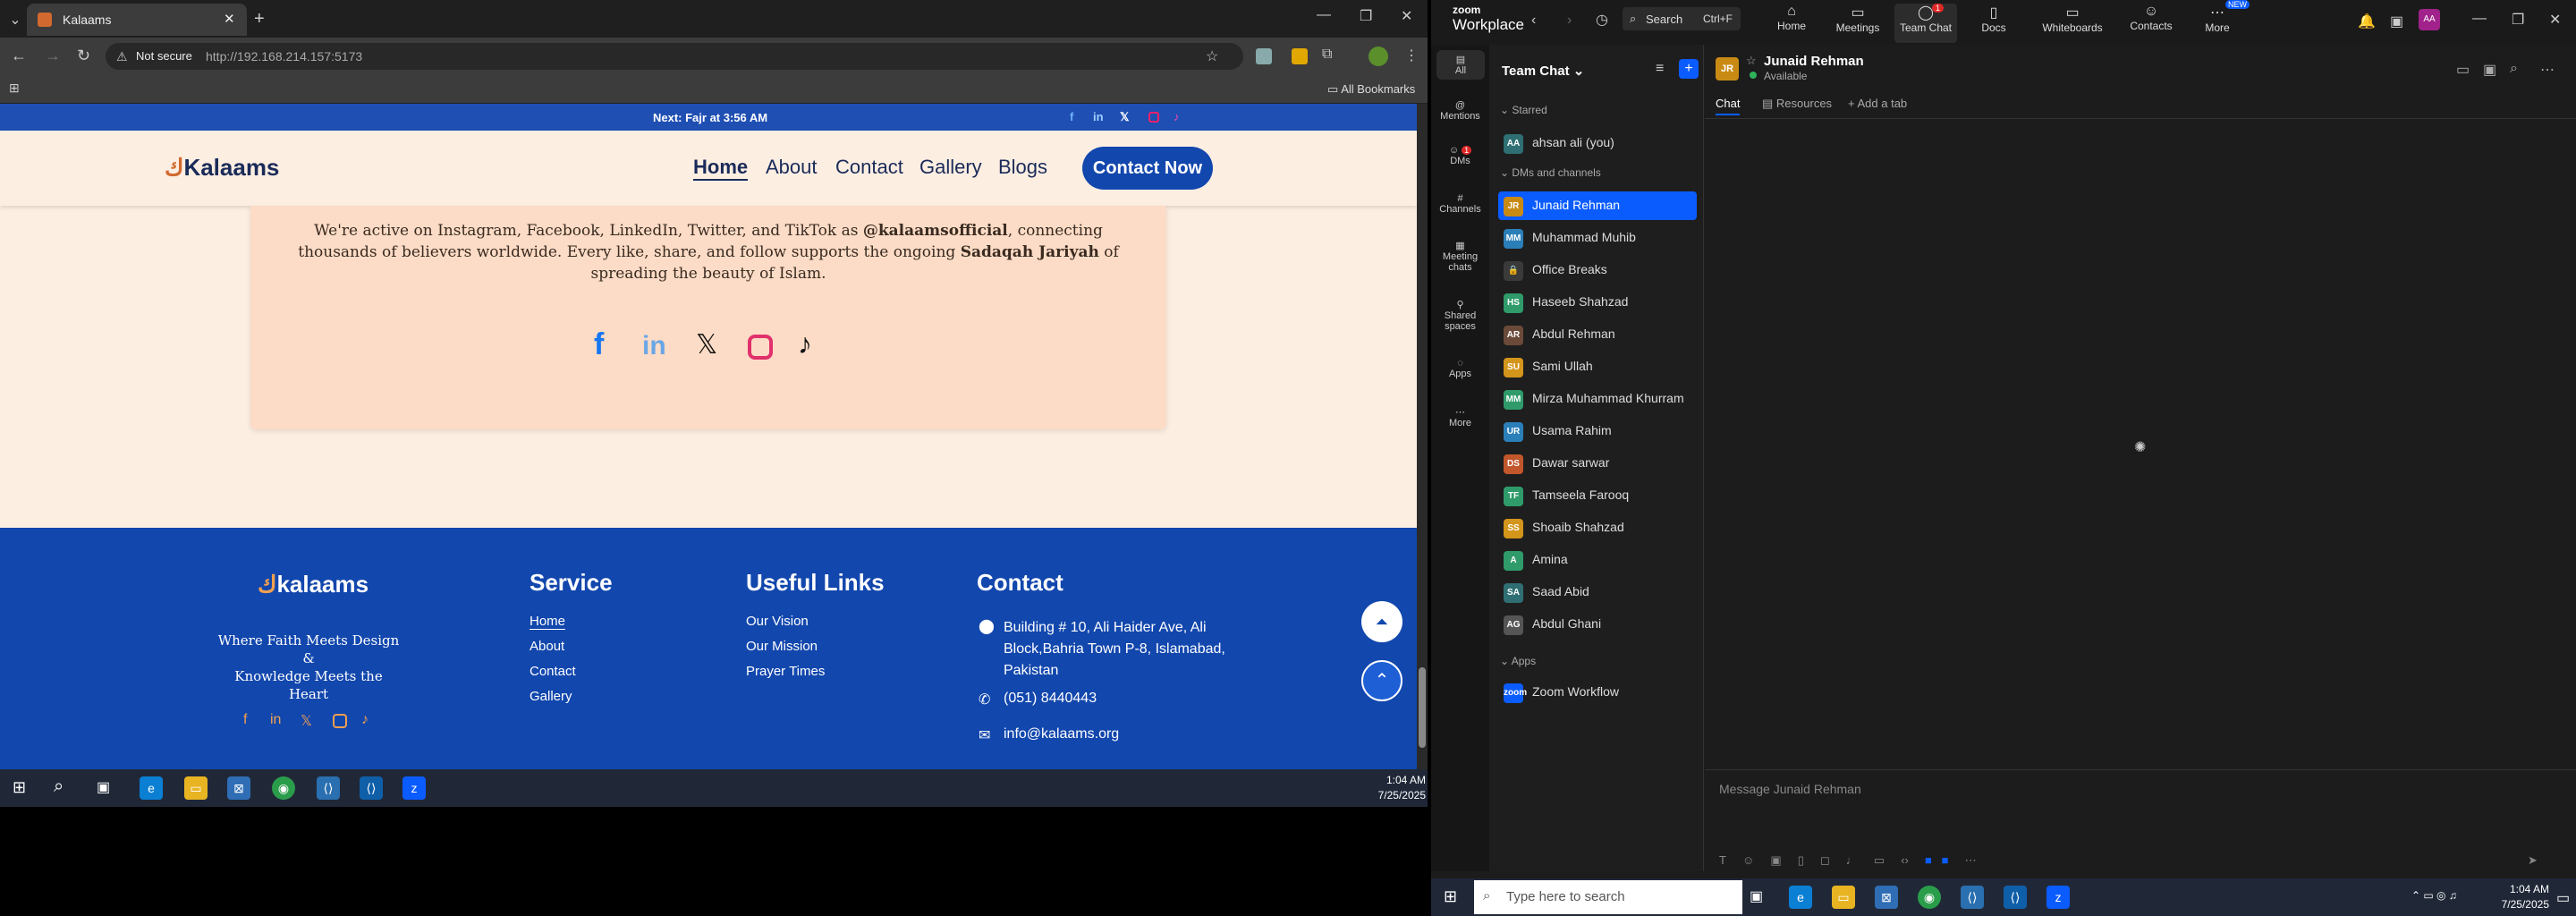  Describe the element at coordinates (1212, 56) in the screenshot. I see `bookmark-star-icon: ☆` at that location.